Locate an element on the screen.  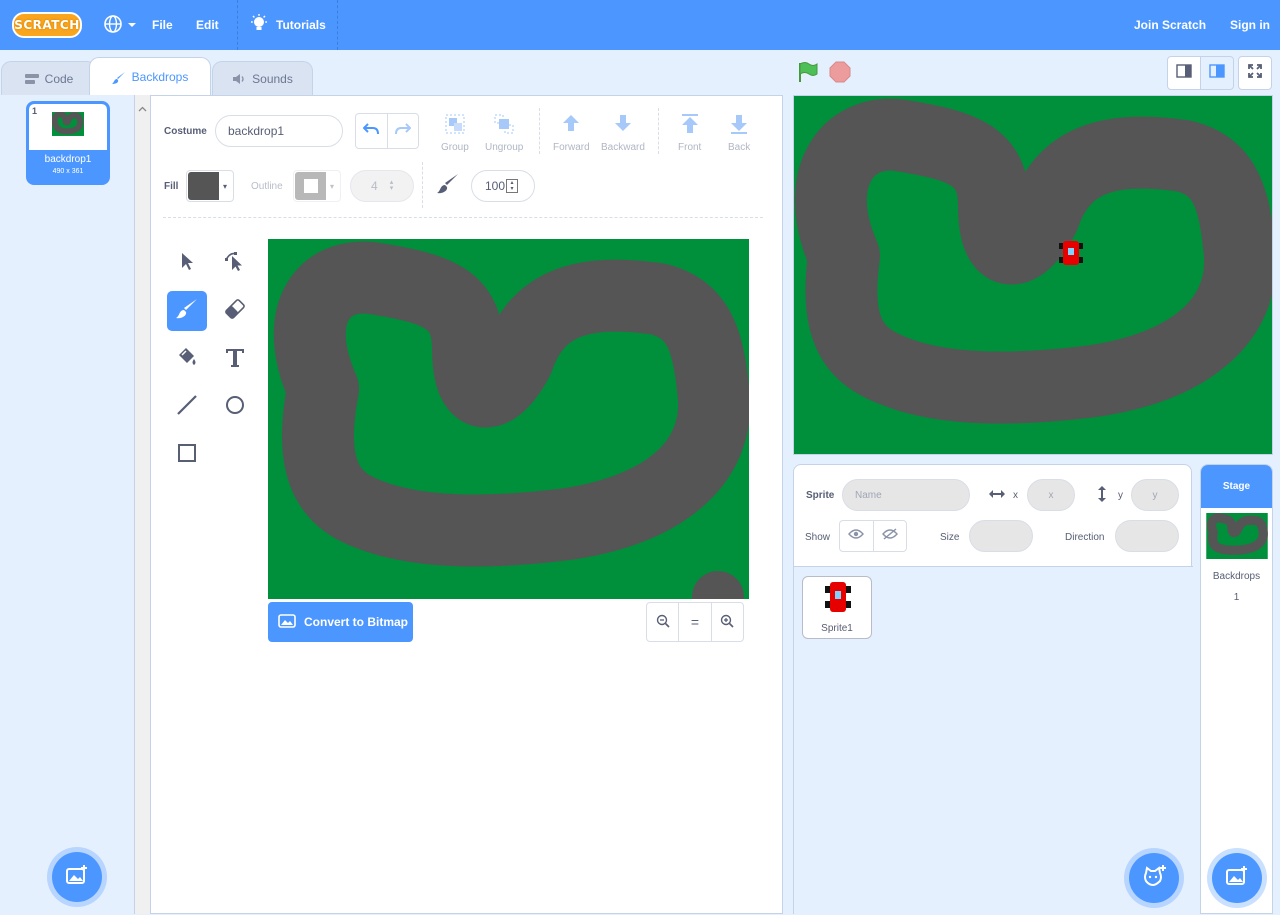
choose-sprite-button is located at coordinates (1154, 878).